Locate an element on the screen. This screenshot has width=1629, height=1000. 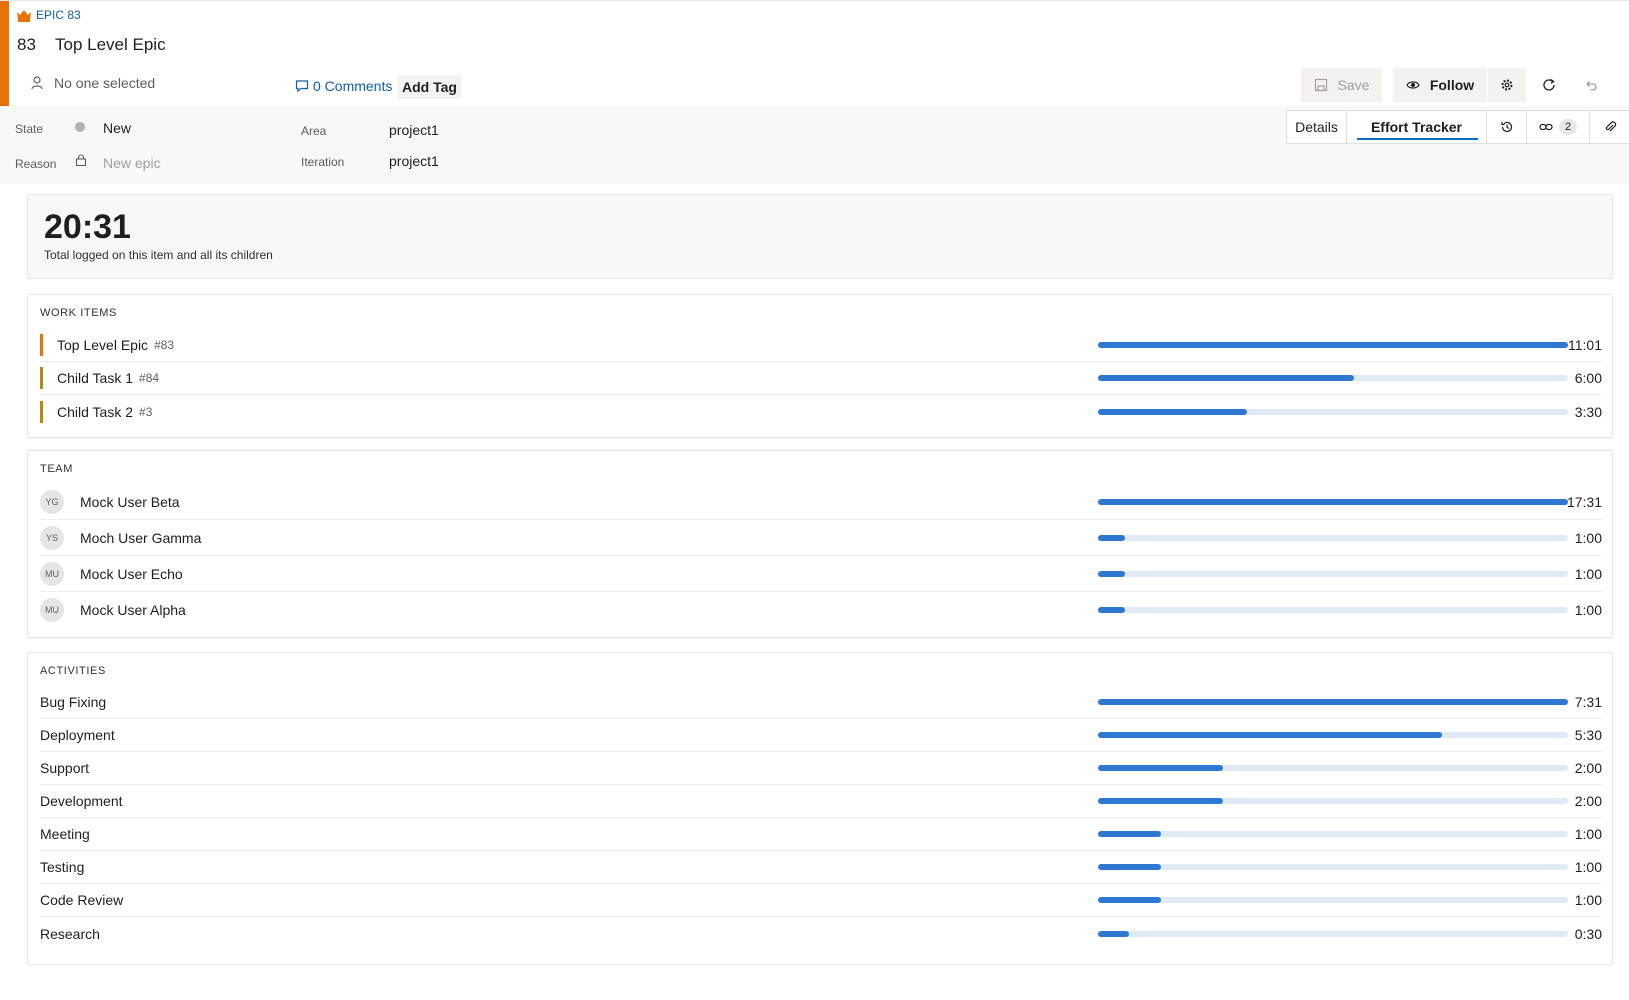
team-member-row: YG Mock User Beta 17:31 is located at coordinates (821, 502).